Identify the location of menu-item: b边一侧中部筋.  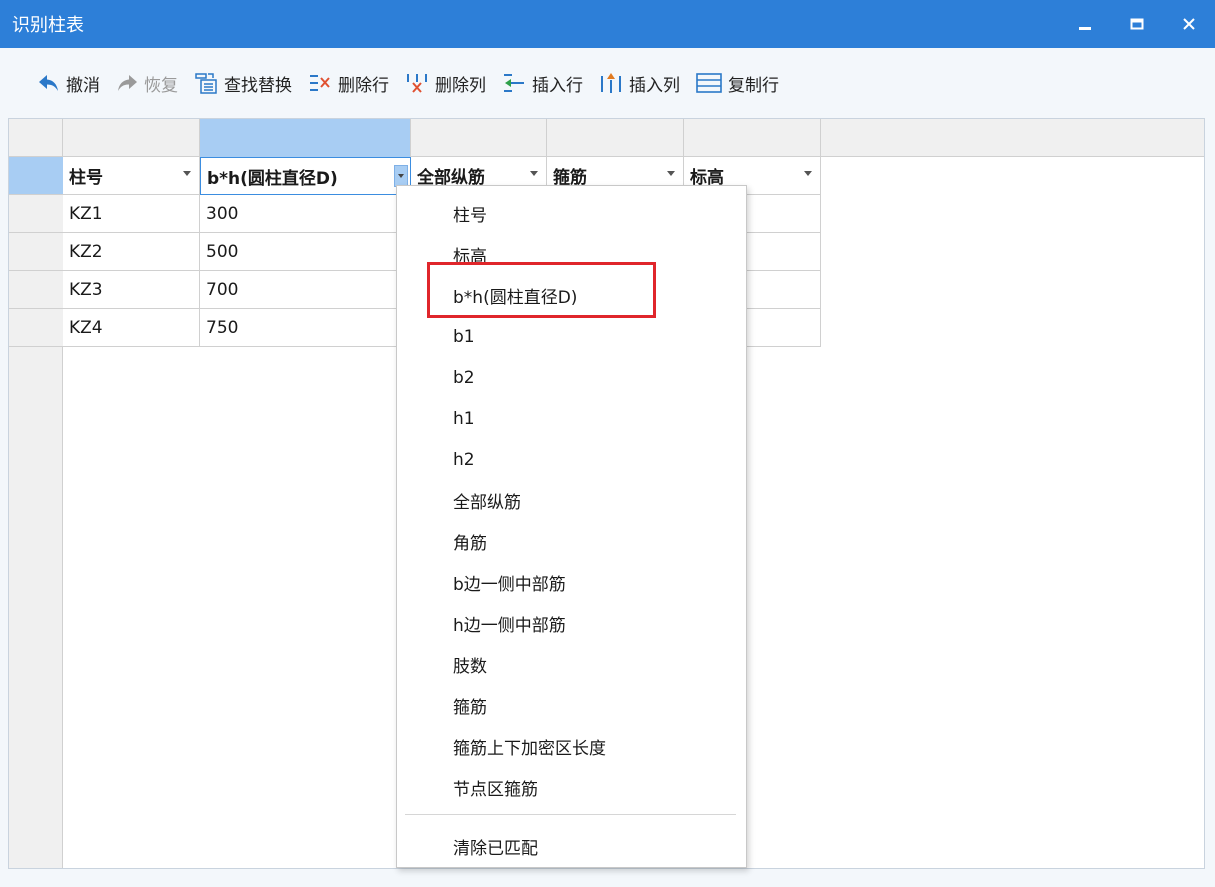
(571, 582).